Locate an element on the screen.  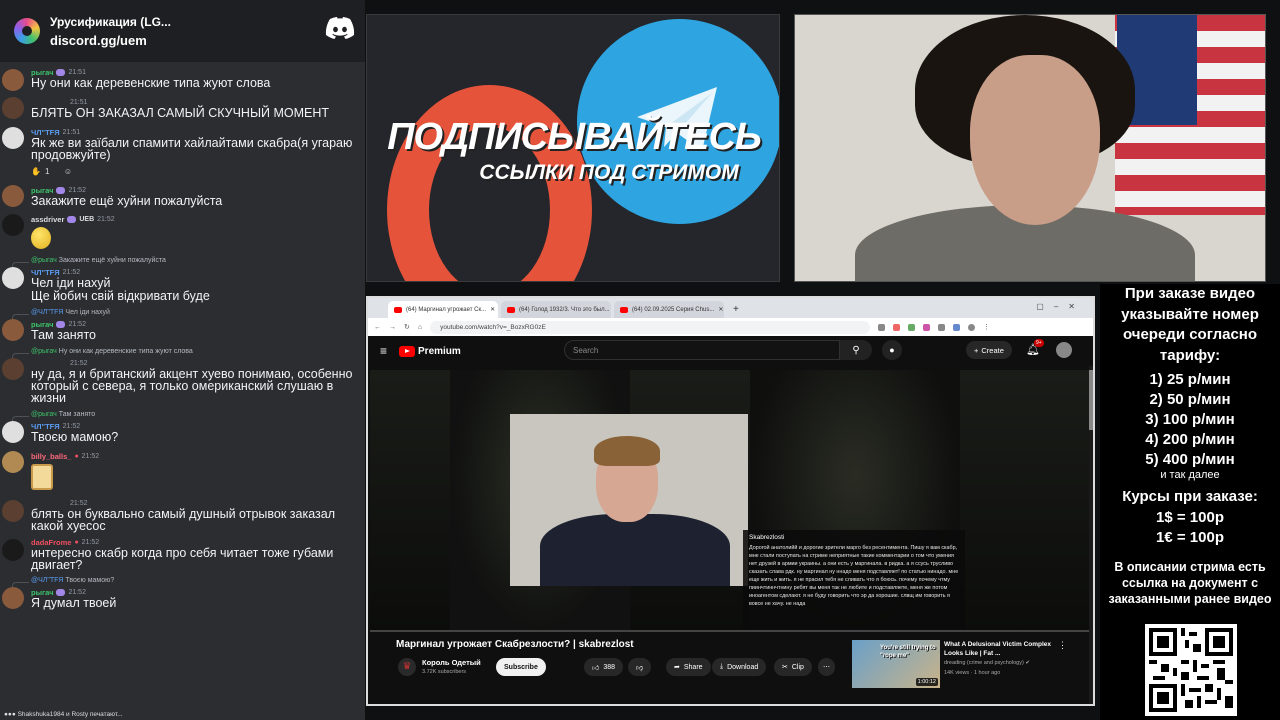
url-input: youtube.com/watch?v=_BozxRG0zE is located at coordinates (650, 327).